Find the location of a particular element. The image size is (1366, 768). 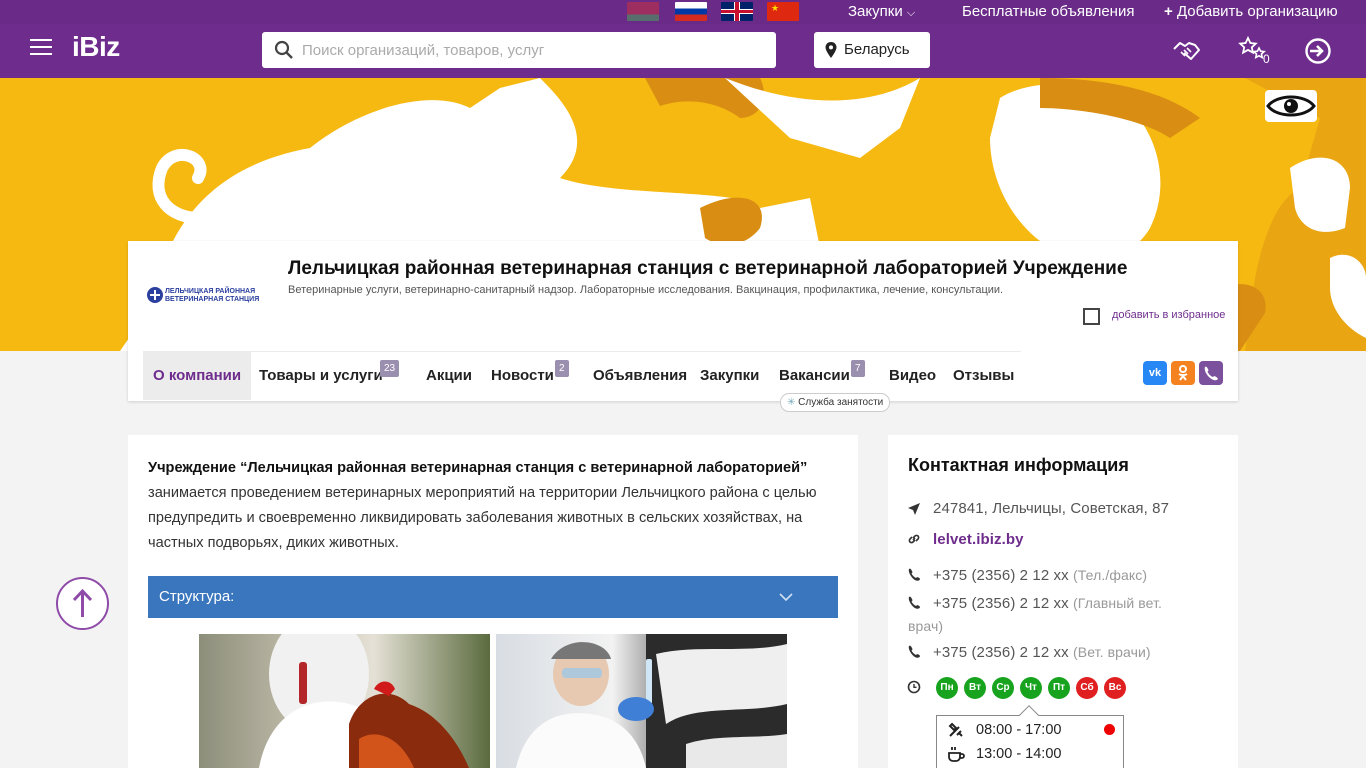

day-fri: Пт is located at coordinates (1059, 688).